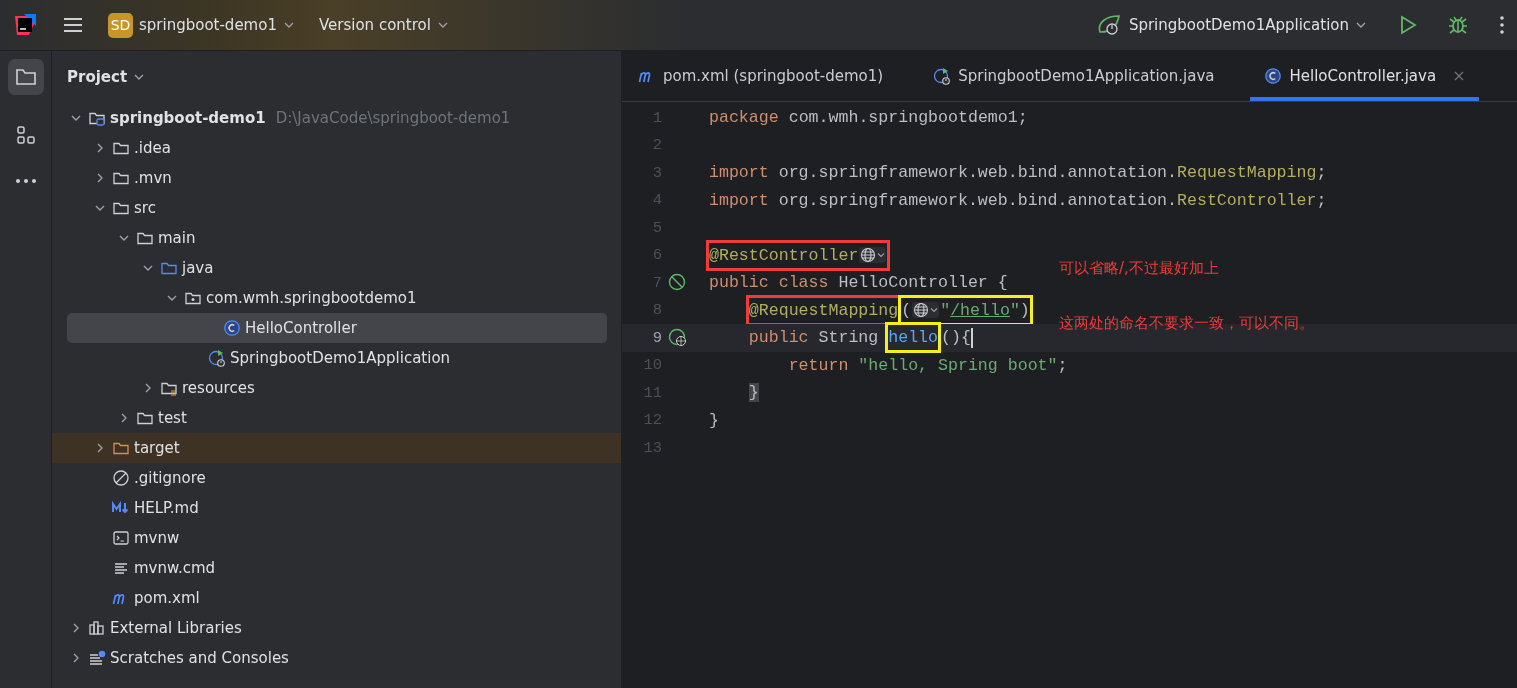 This screenshot has height=688, width=1517. What do you see at coordinates (1459, 76) in the screenshot?
I see `close-icon` at bounding box center [1459, 76].